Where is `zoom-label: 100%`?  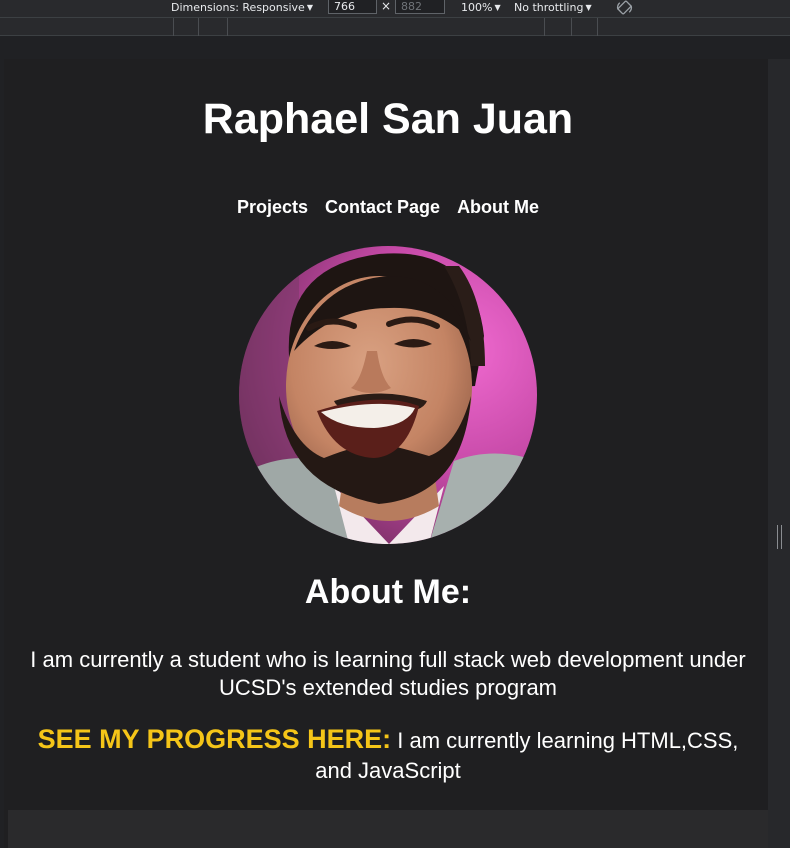 zoom-label: 100% is located at coordinates (477, 7).